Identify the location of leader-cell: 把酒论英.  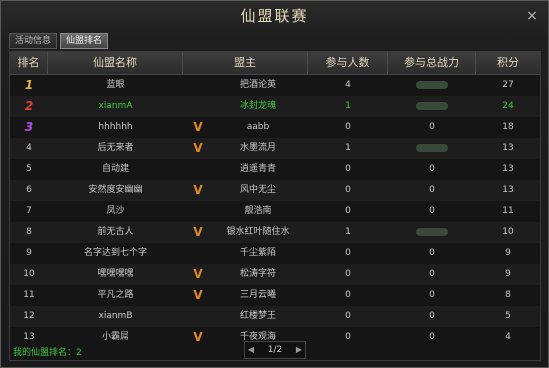
(257, 85).